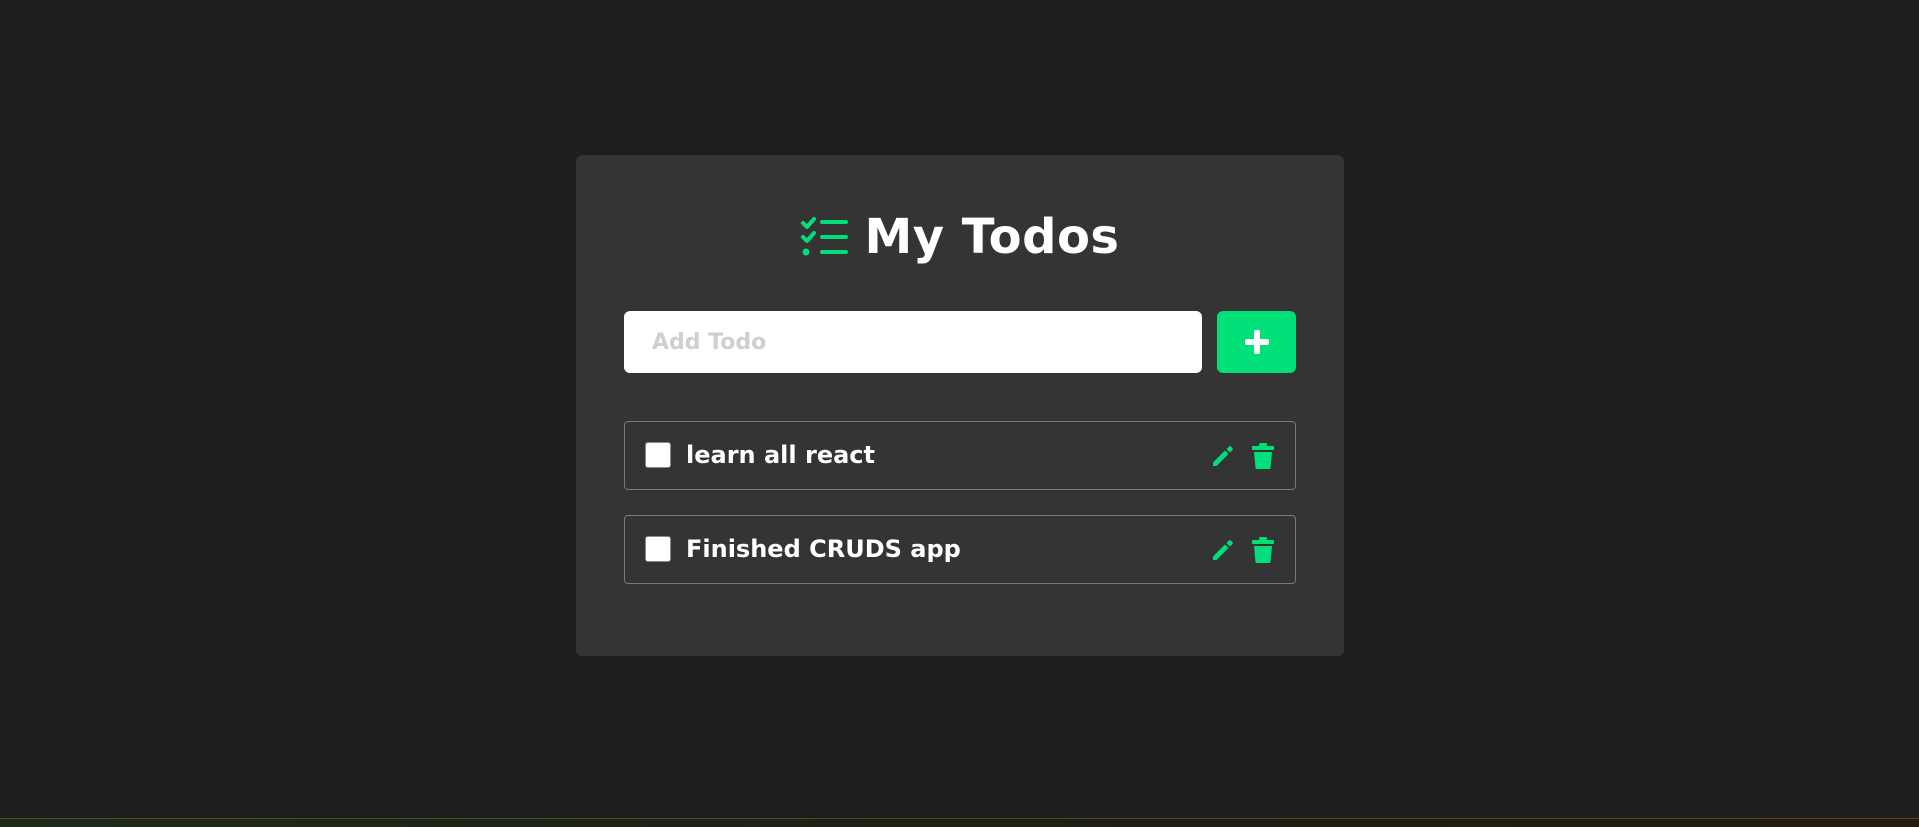 The image size is (1919, 827). I want to click on plus-icon, so click(1257, 342).